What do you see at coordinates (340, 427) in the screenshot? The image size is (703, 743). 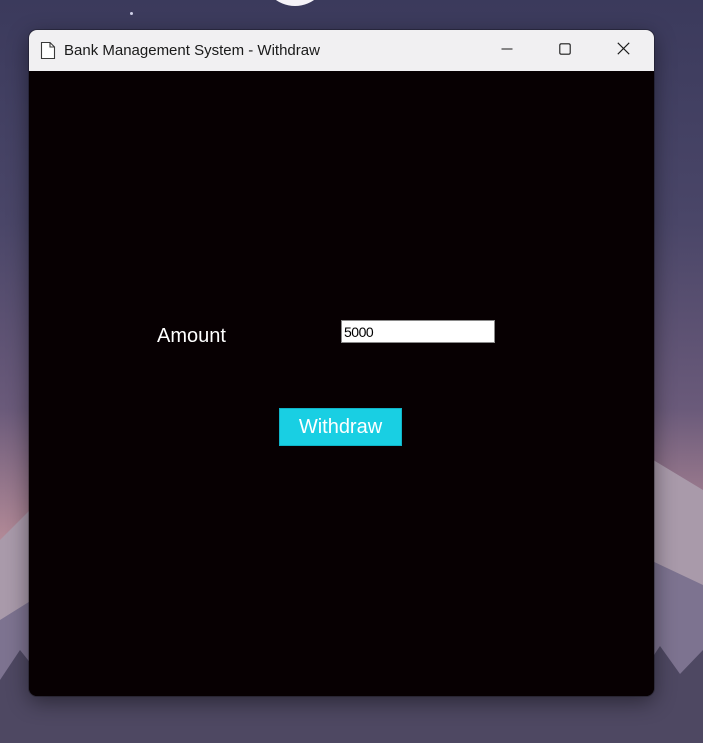 I see `withdraw-button: Withdraw` at bounding box center [340, 427].